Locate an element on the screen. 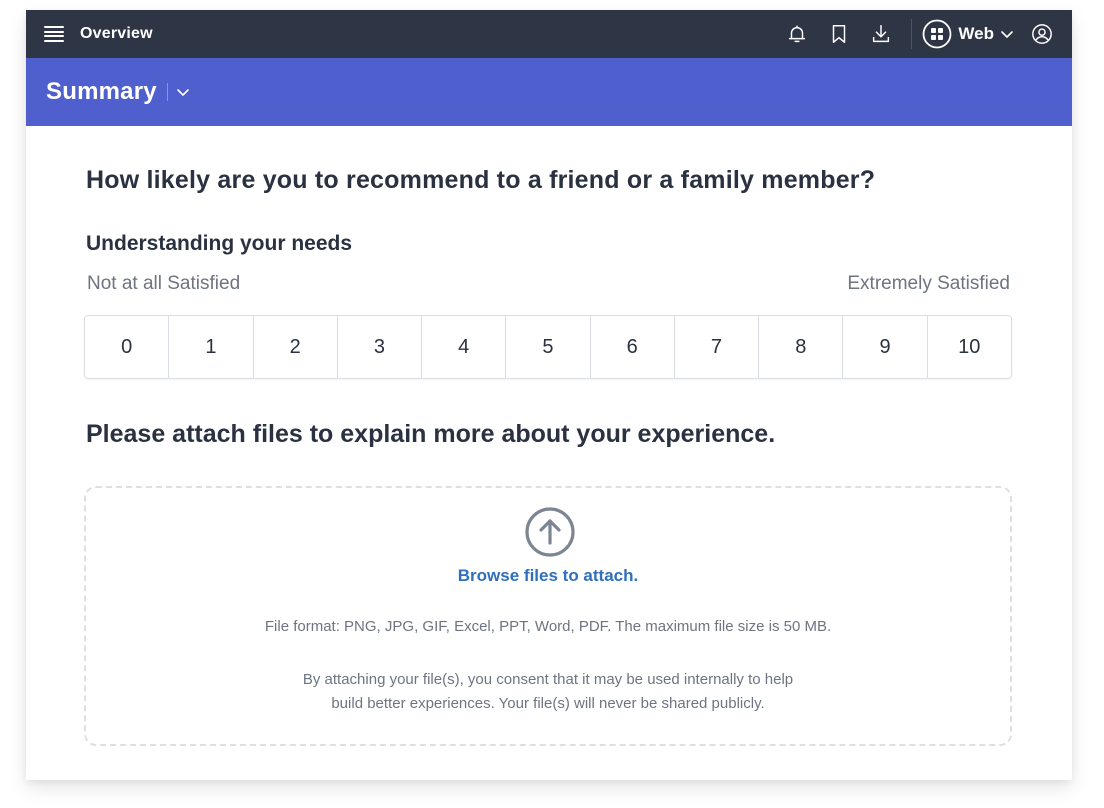 The image size is (1104, 808). upload-arrow-icon is located at coordinates (550, 532).